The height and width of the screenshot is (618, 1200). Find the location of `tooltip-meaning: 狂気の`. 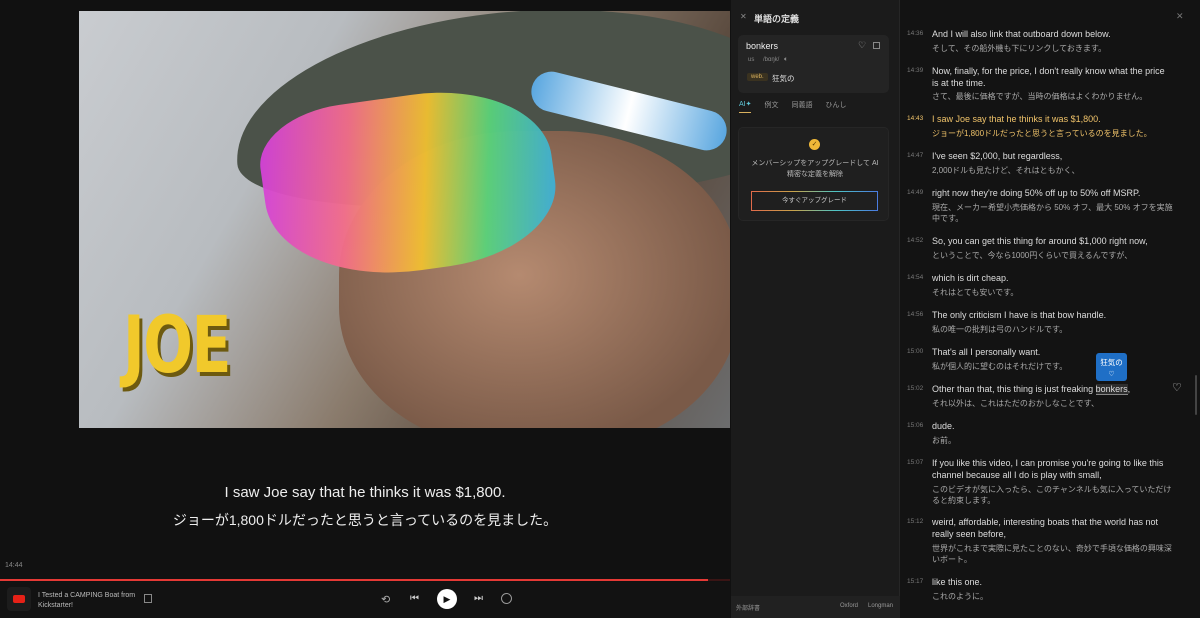

tooltip-meaning: 狂気の is located at coordinates (1111, 362).